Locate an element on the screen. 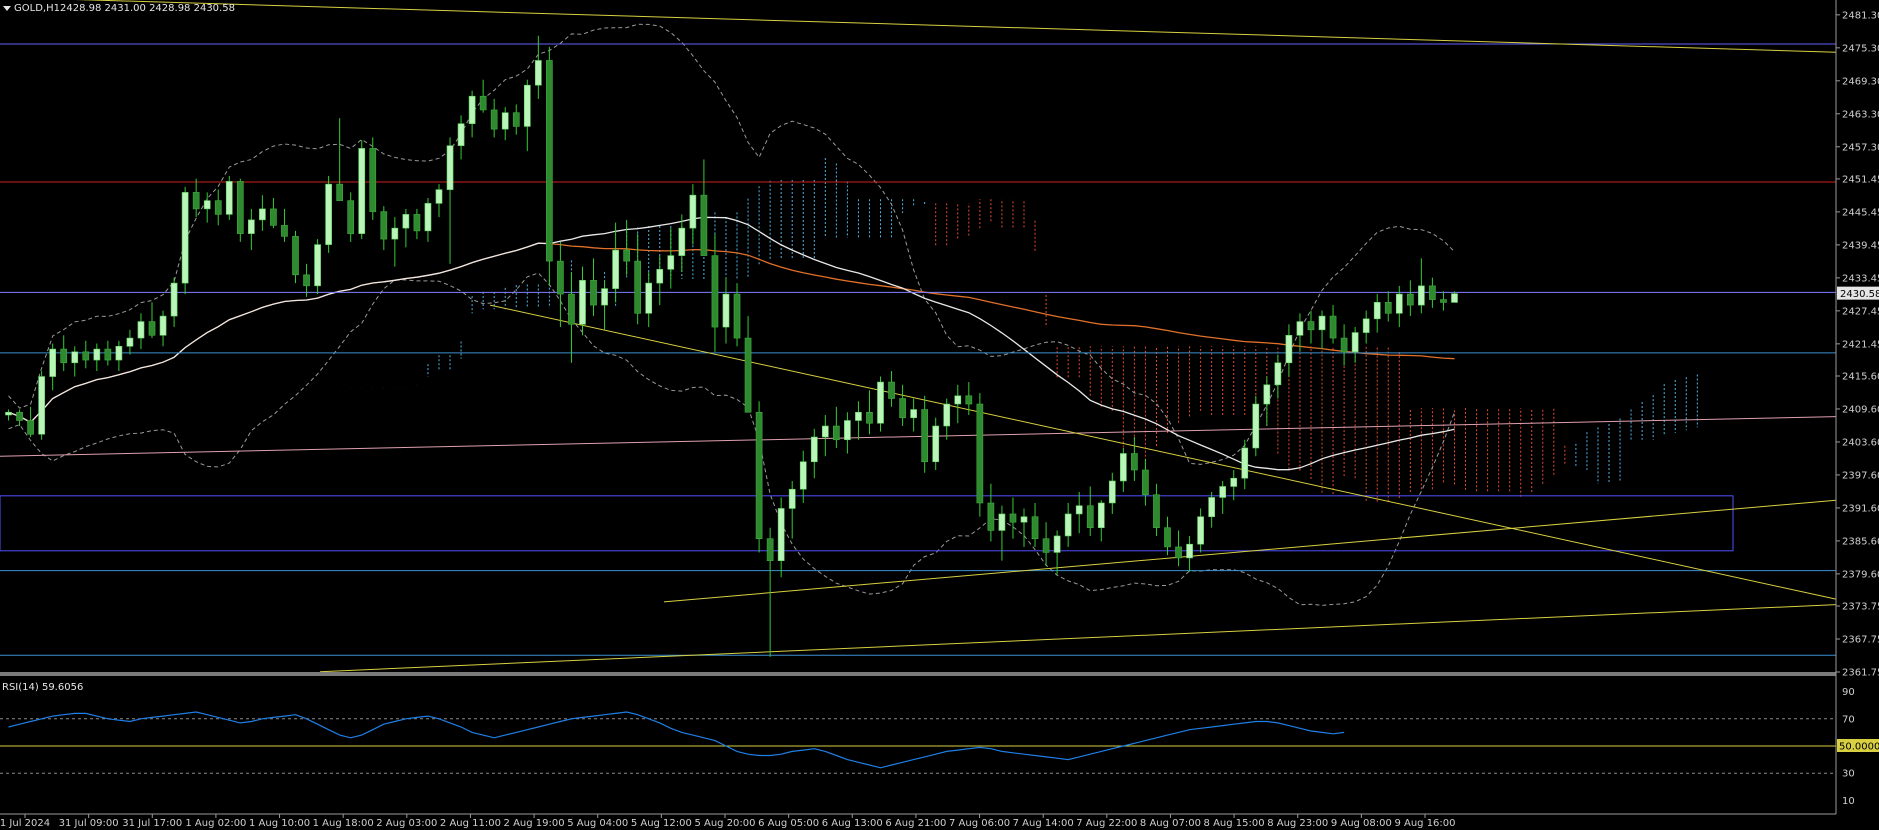 This screenshot has height=830, width=1879. price-tick-label: 2361.75 is located at coordinates (1860, 673).